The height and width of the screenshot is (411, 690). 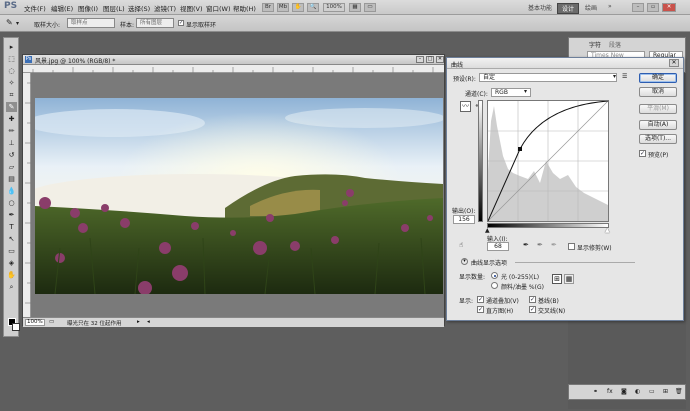 What do you see at coordinates (268, 7) in the screenshot?
I see `bridge-icon: Br` at bounding box center [268, 7].